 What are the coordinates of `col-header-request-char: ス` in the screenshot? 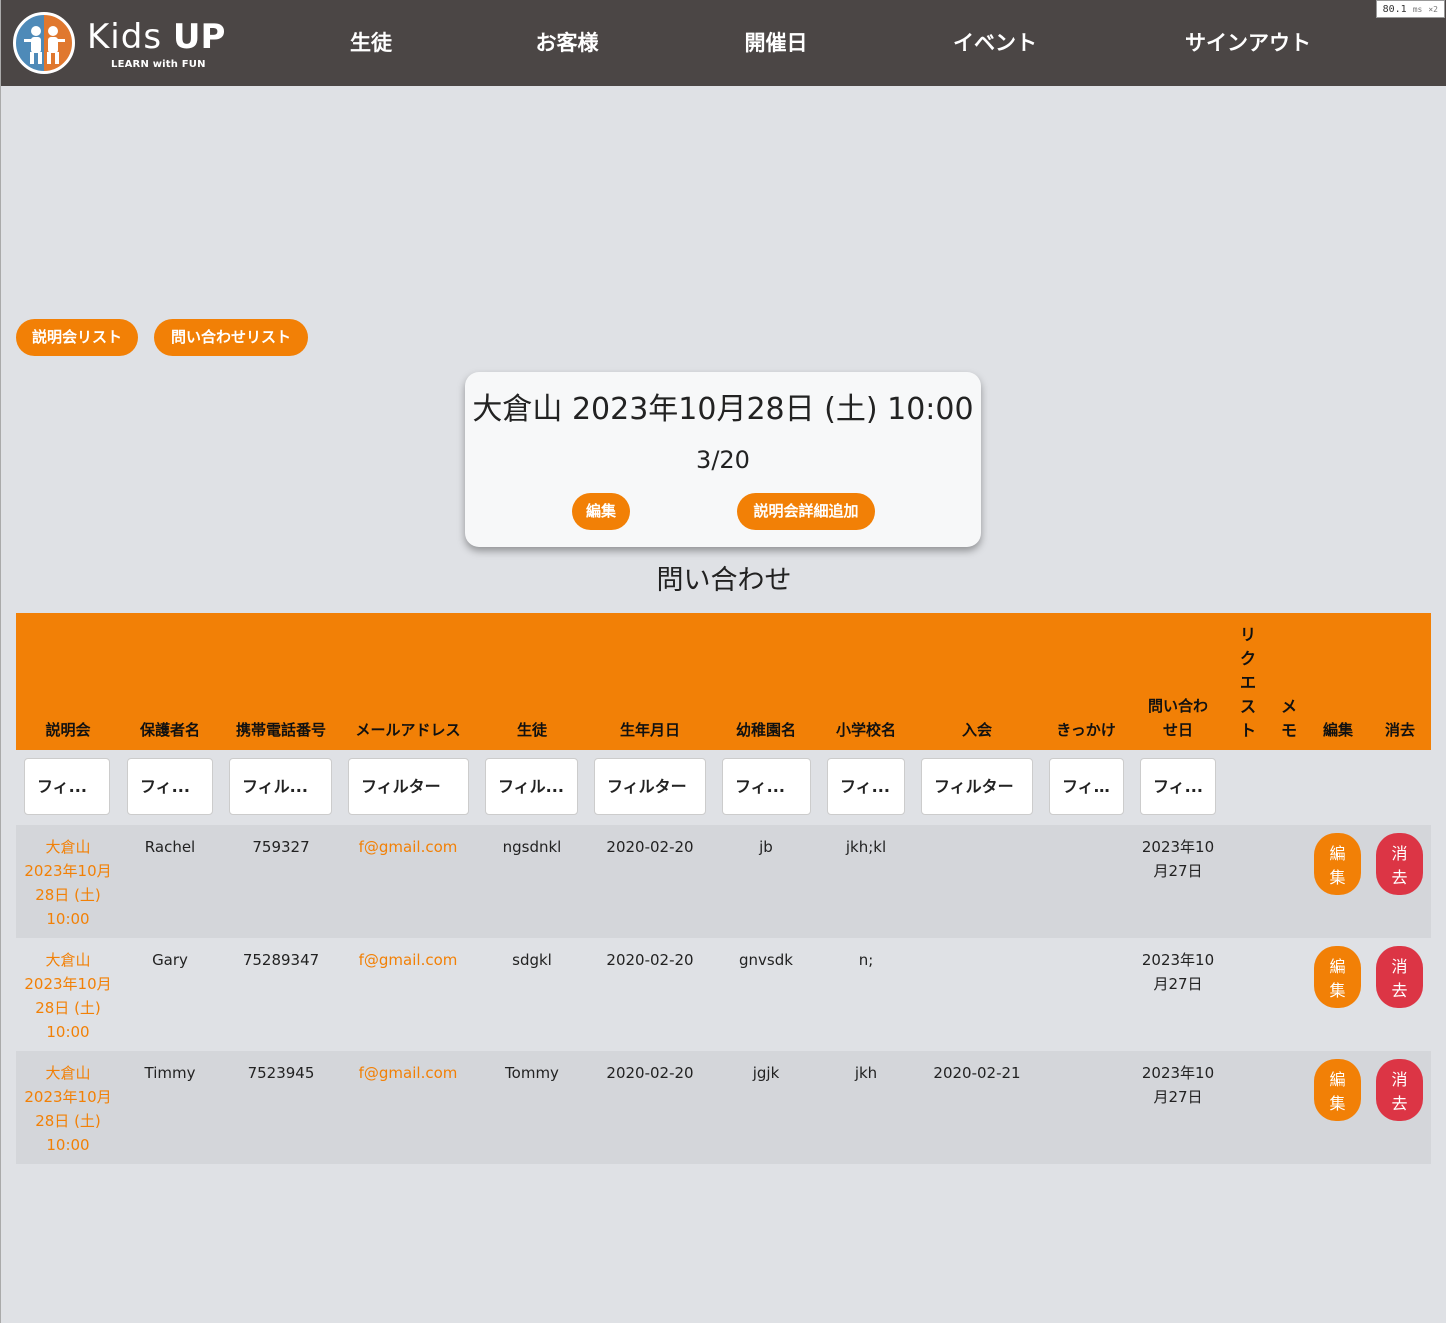 It's located at (1247, 706).